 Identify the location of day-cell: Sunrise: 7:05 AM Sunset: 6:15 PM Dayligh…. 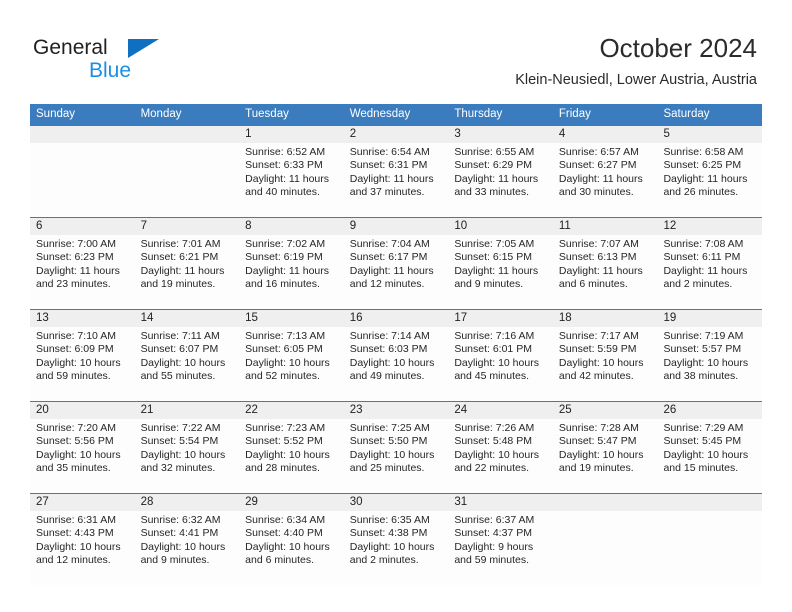
(500, 272).